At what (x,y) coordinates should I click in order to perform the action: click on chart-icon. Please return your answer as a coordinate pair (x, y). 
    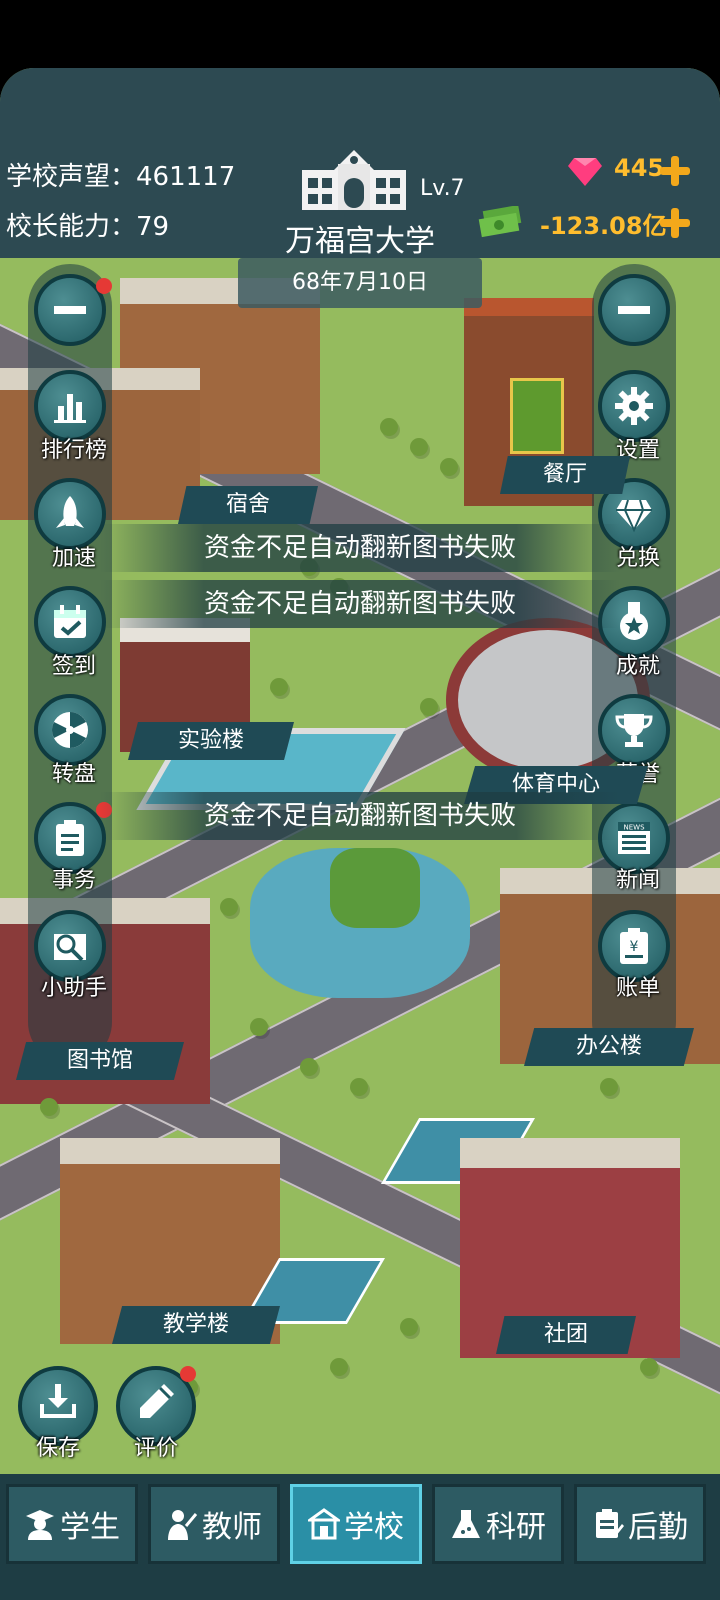
    Looking at the image, I should click on (70, 408).